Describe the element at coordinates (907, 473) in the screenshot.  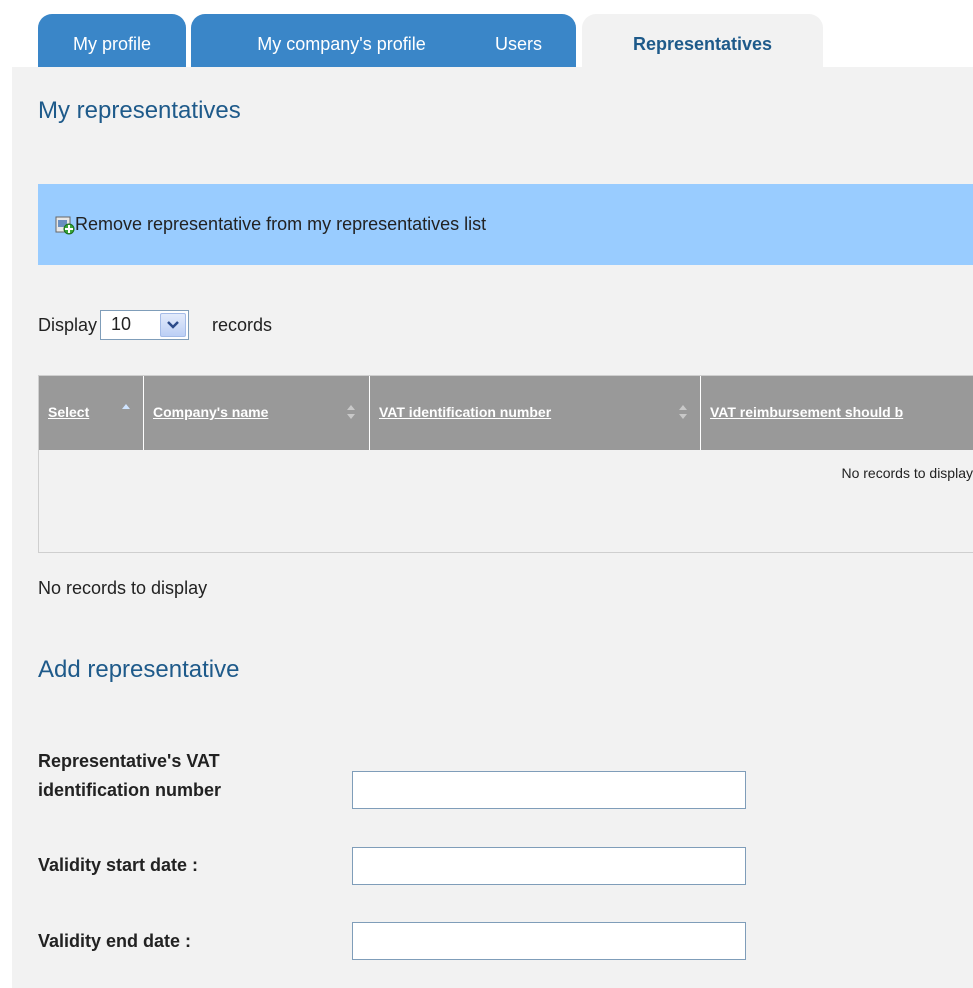
I see `table-empty-message: No records to display` at that location.